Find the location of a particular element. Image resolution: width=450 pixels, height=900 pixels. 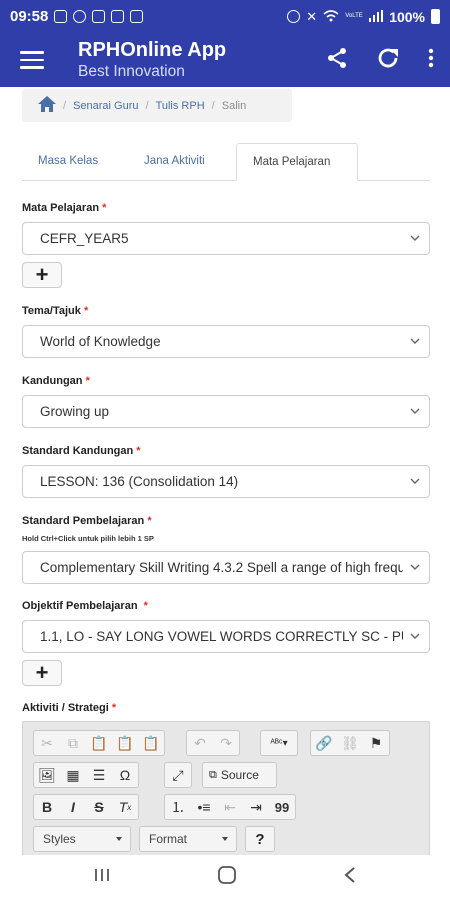

system-nav-bar is located at coordinates (225, 877).